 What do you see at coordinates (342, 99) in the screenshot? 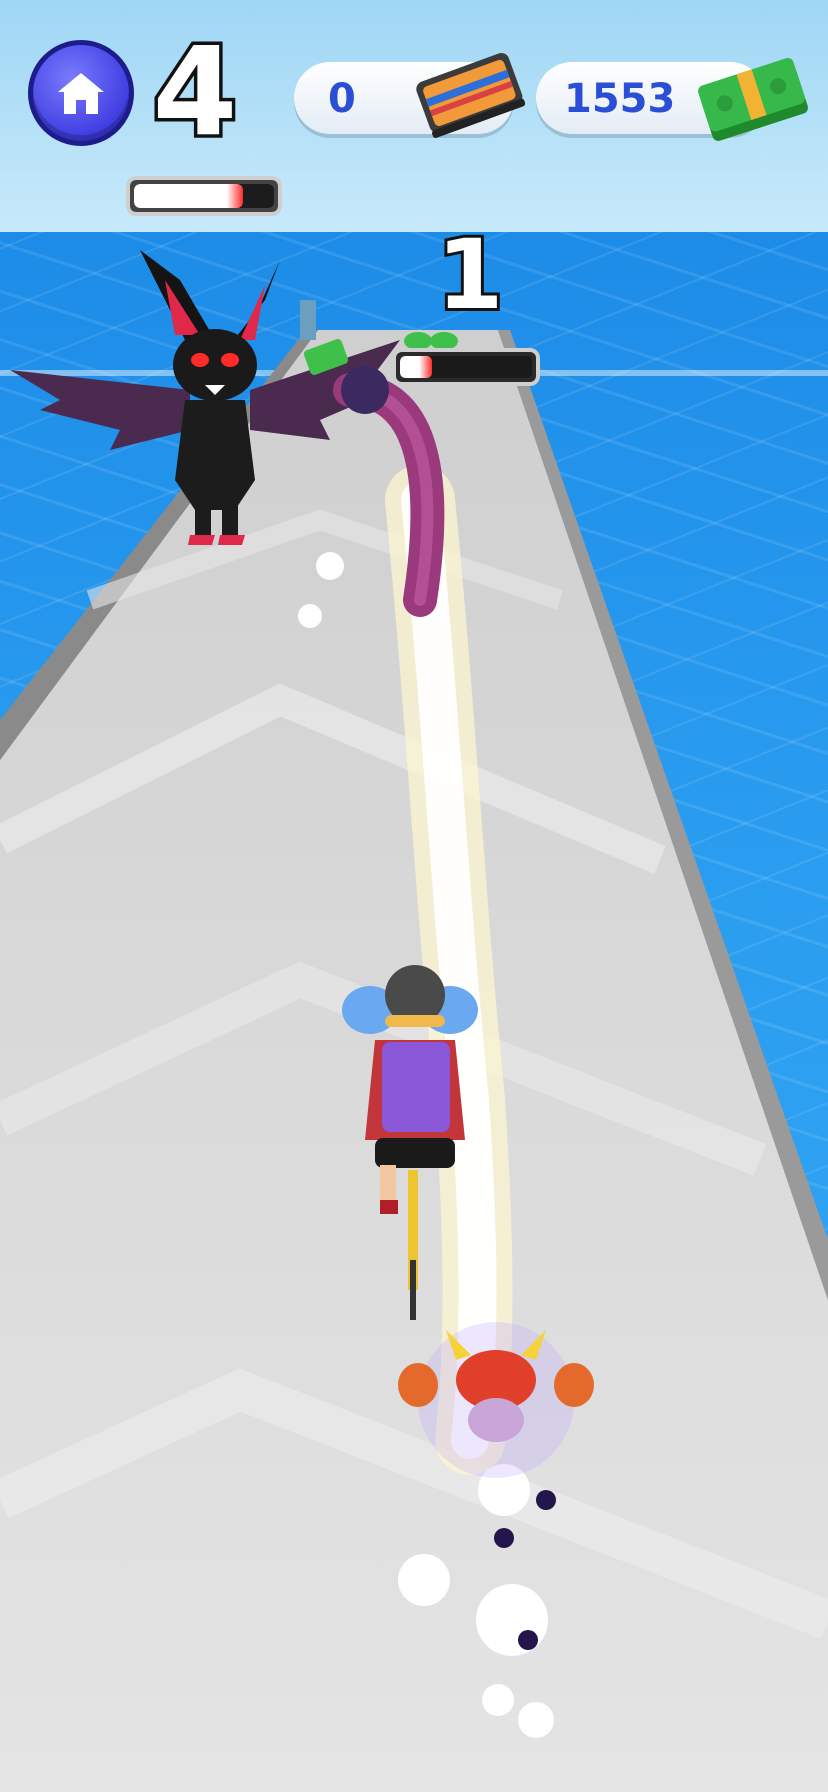
I see `tickets-value: 0` at bounding box center [342, 99].